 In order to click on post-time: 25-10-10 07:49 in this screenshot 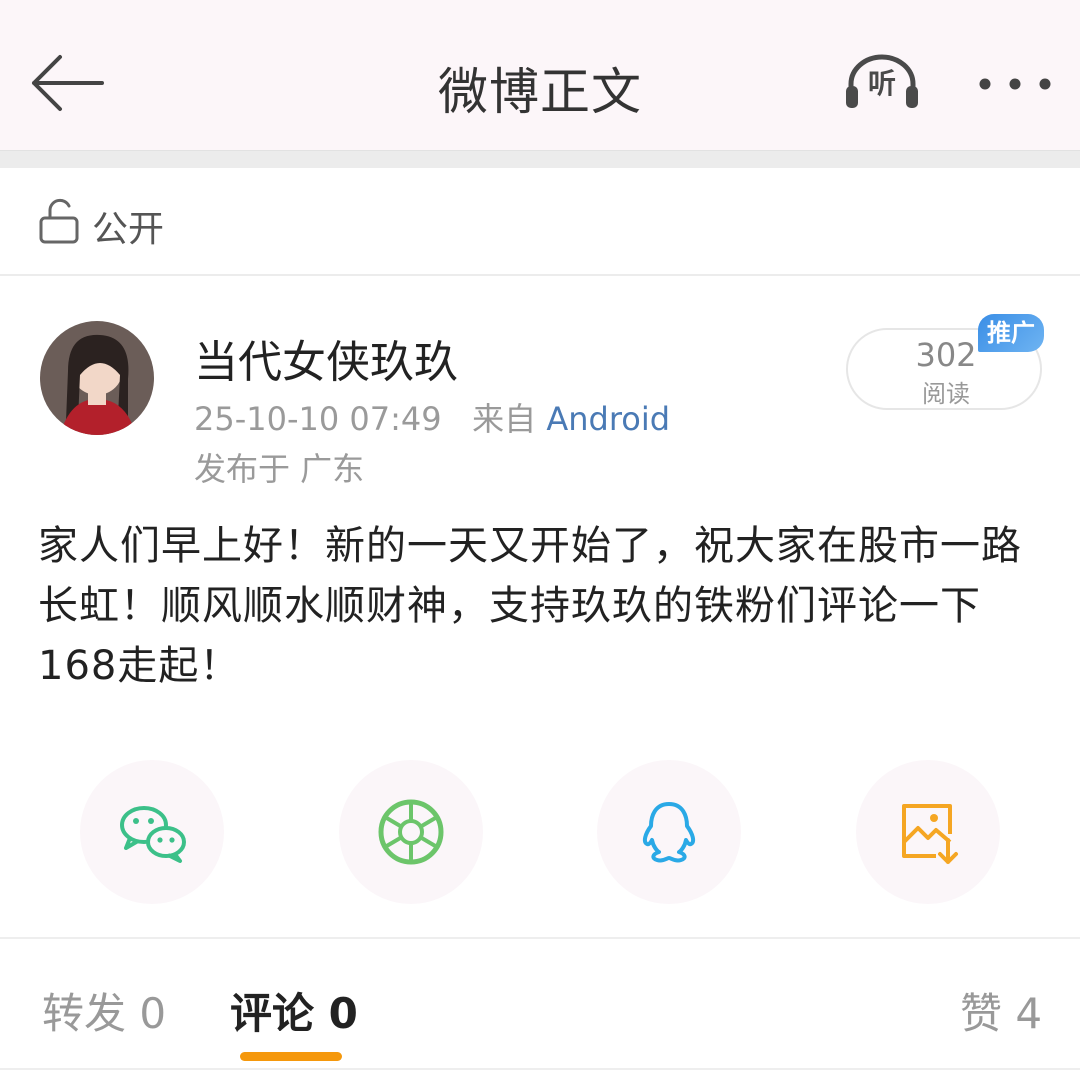, I will do `click(318, 419)`.